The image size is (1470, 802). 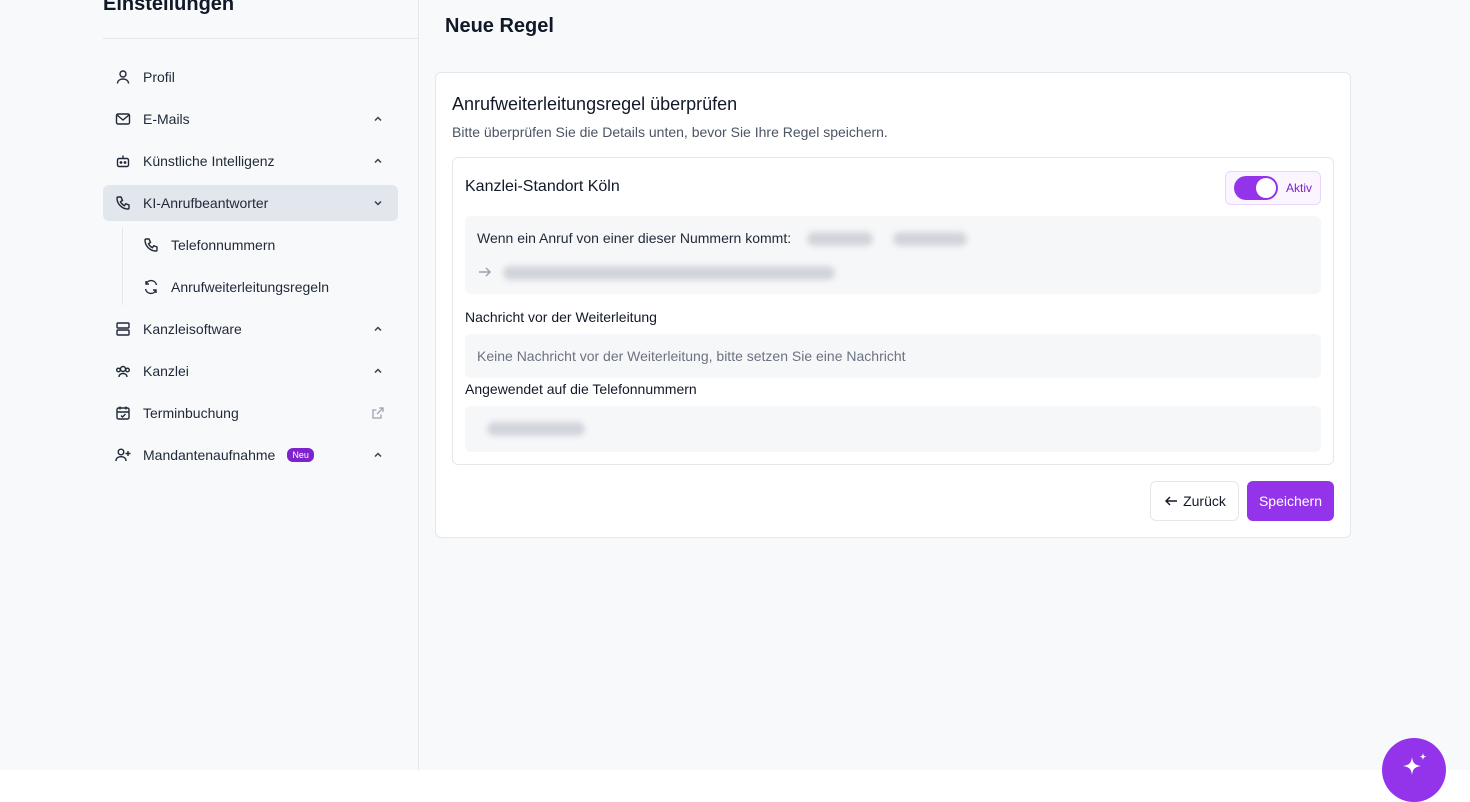 I want to click on redacted-forward-target, so click(x=669, y=273).